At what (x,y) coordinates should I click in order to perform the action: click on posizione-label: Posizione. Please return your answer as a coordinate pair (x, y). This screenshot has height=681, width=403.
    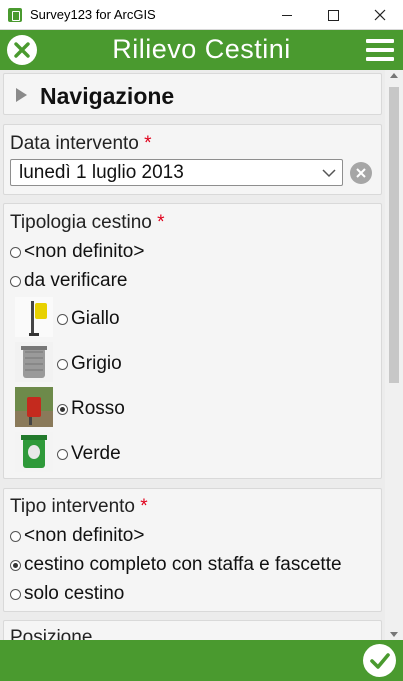
    Looking at the image, I should click on (51, 633).